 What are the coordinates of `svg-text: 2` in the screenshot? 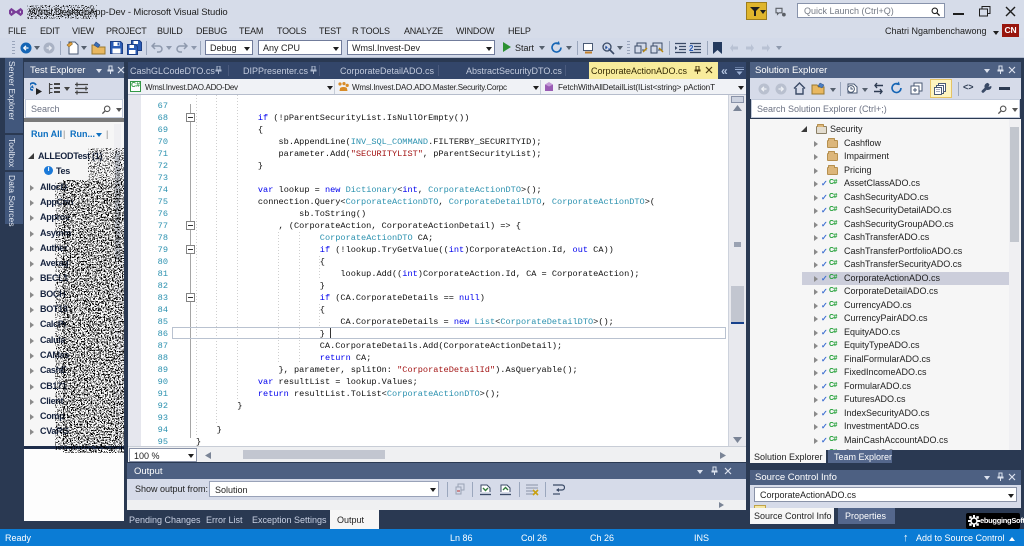 It's located at (691, 48).